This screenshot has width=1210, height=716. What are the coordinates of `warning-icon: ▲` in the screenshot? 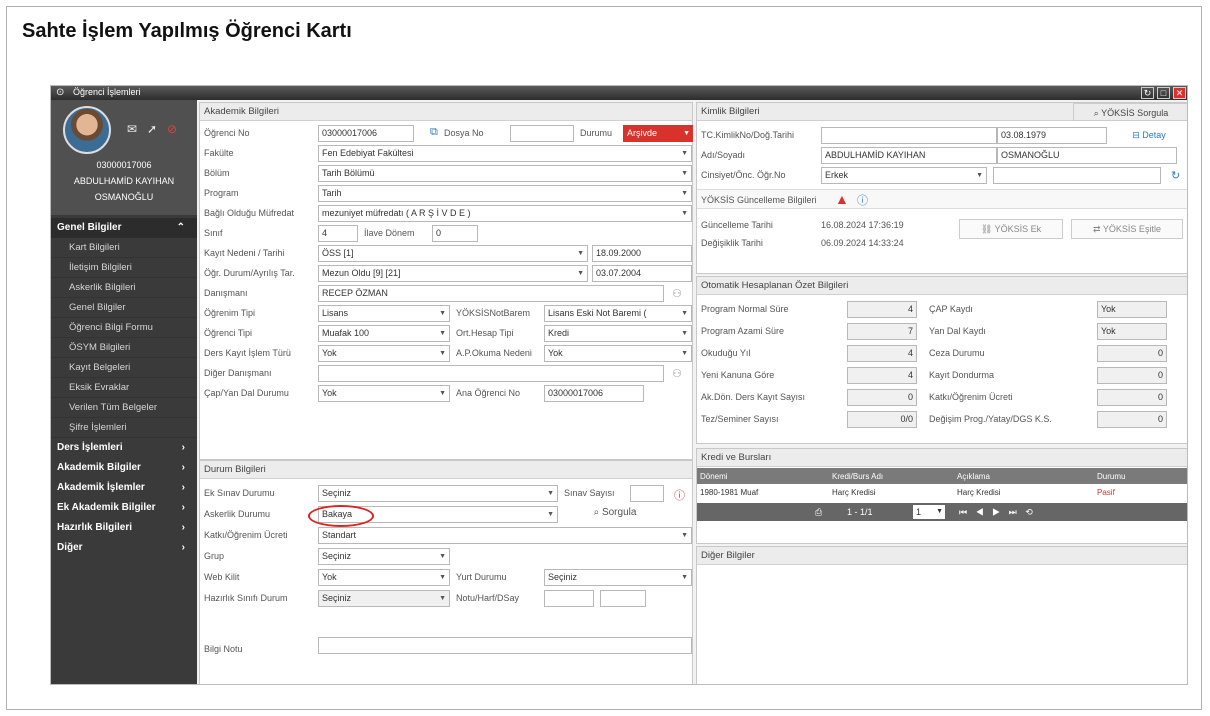 It's located at (842, 199).